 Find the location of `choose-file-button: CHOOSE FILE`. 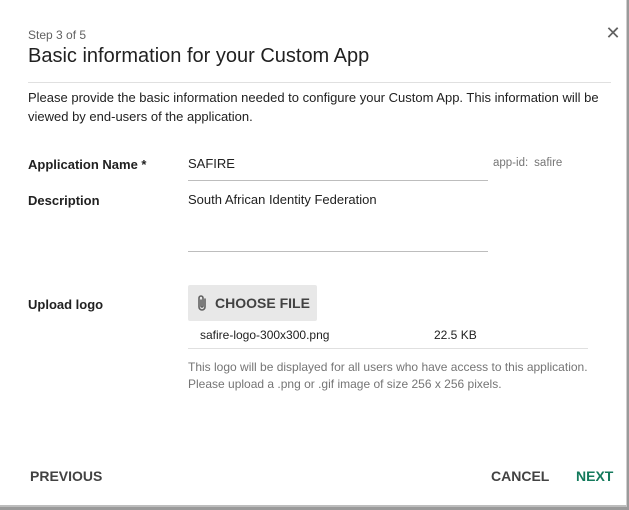

choose-file-button: CHOOSE FILE is located at coordinates (252, 303).